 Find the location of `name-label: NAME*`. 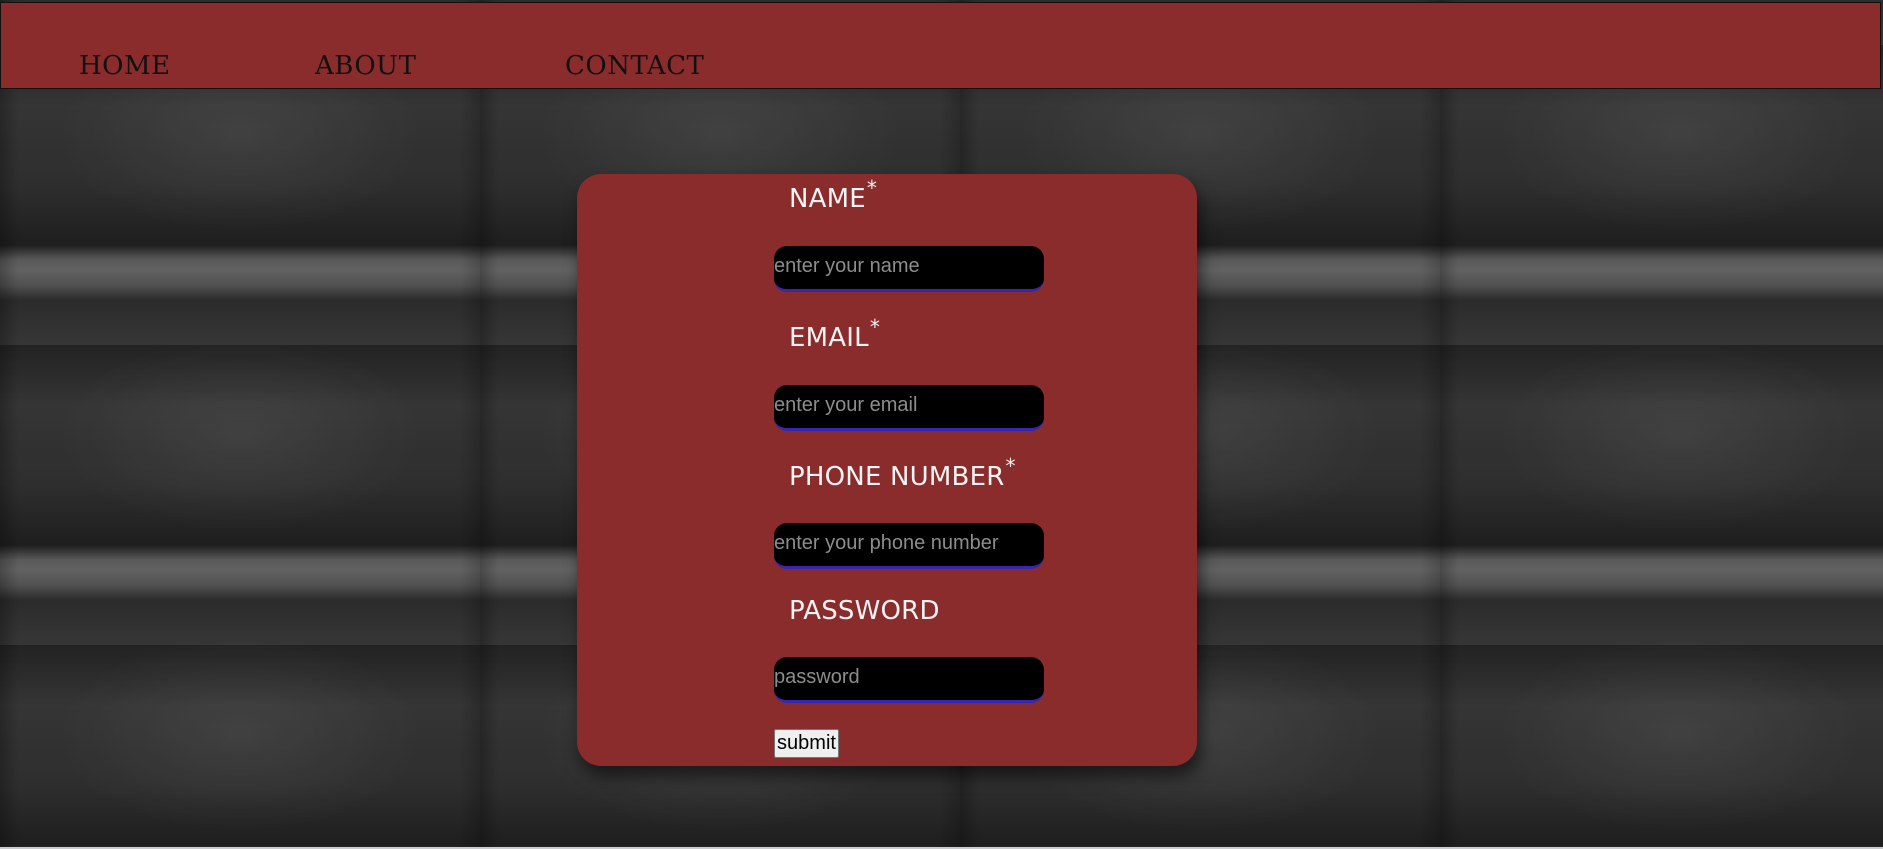

name-label: NAME* is located at coordinates (833, 195).